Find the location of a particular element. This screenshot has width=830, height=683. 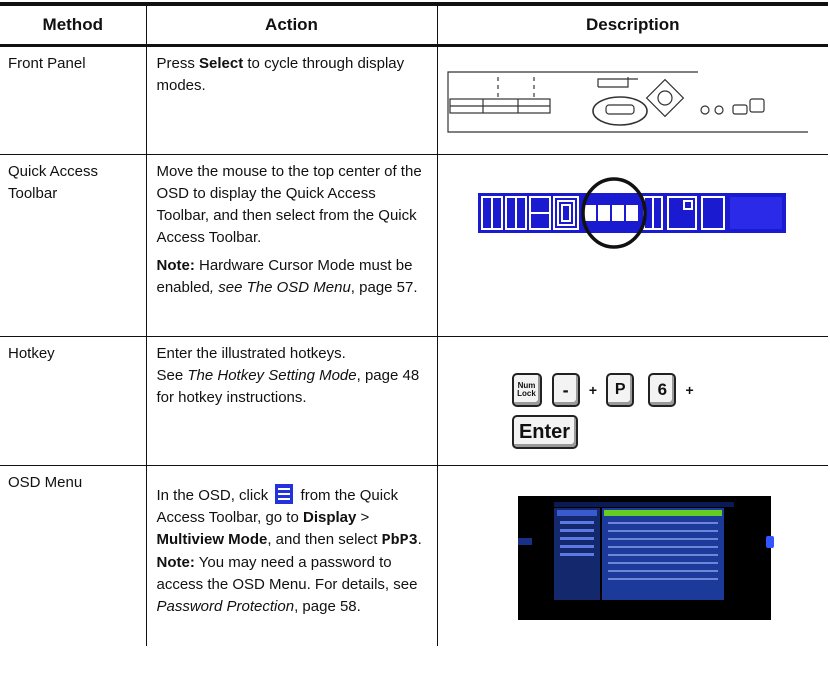

method-cell: OSD Menu is located at coordinates (45, 482).